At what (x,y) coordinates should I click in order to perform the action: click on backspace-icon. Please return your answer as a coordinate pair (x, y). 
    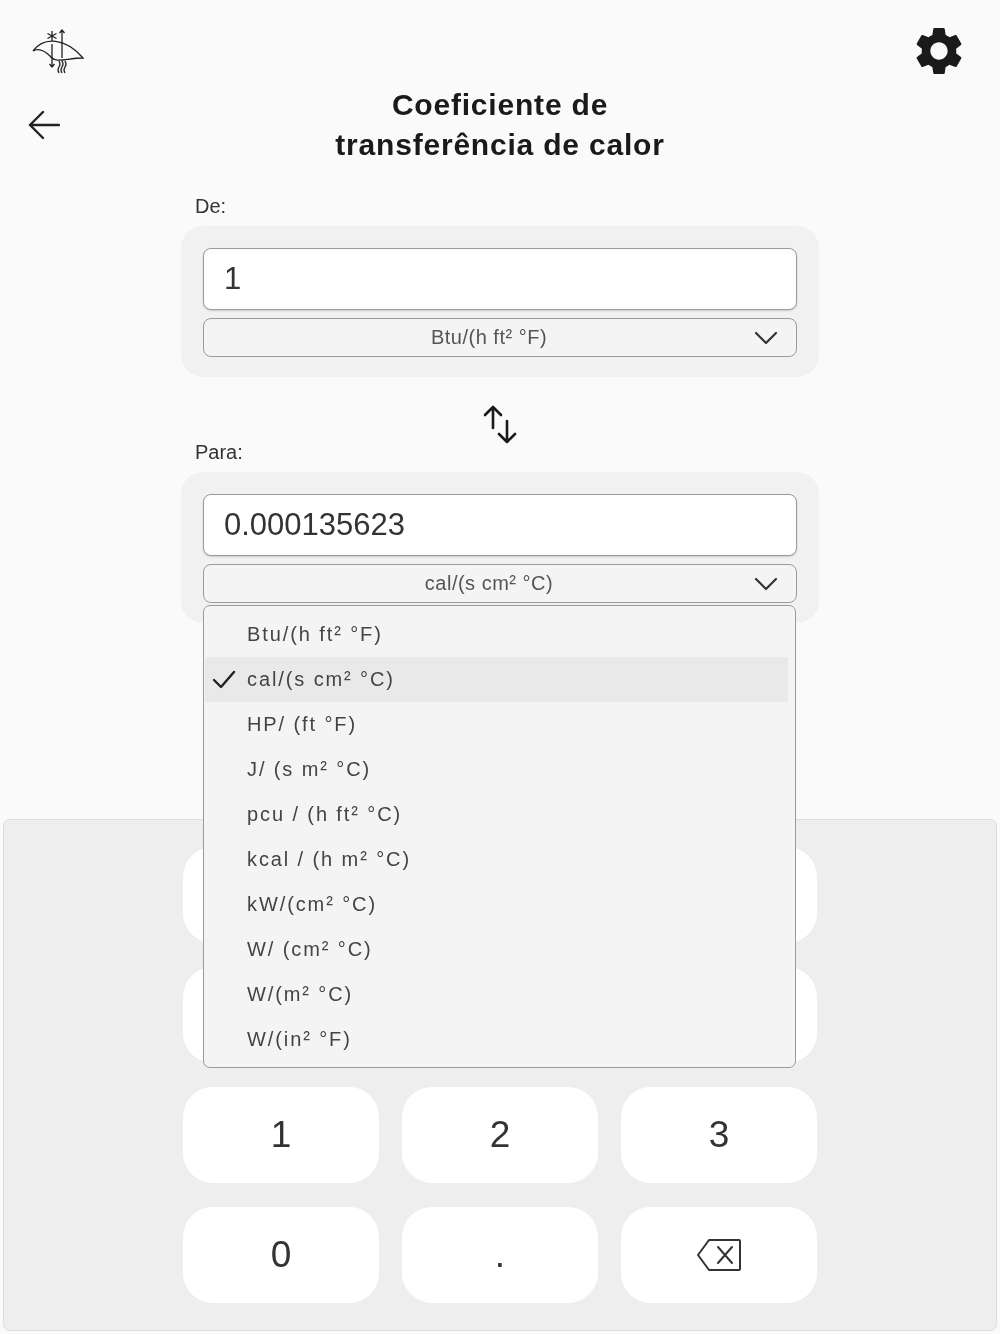
    Looking at the image, I should click on (719, 1255).